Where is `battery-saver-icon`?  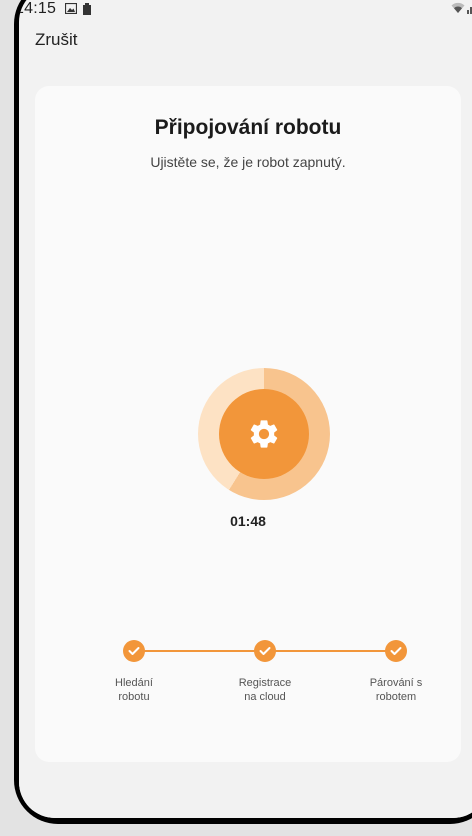
battery-saver-icon is located at coordinates (87, 9).